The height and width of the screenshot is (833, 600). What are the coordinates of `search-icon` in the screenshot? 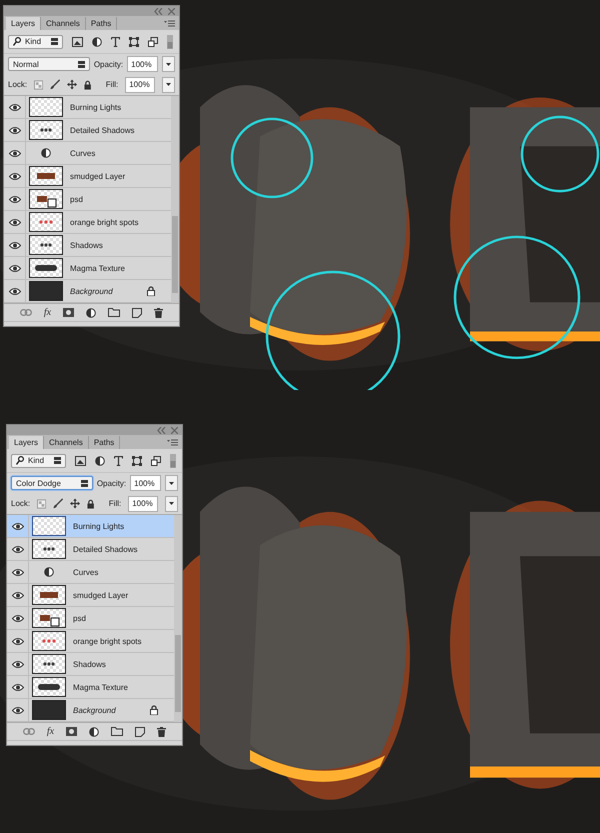 It's located at (20, 460).